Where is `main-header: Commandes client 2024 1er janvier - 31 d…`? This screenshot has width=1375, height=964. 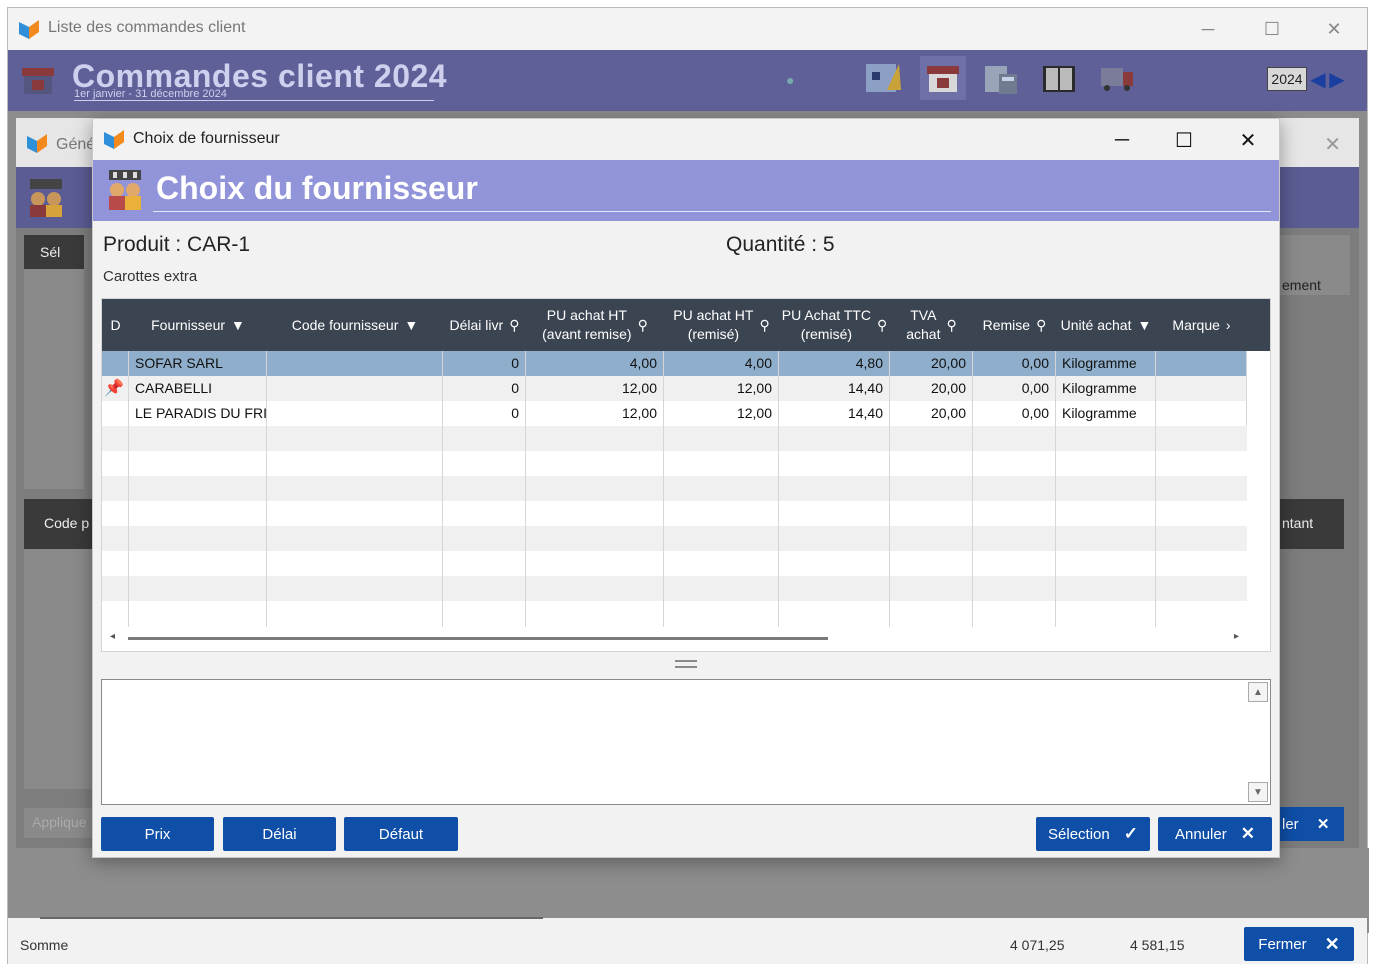 main-header: Commandes client 2024 1er janvier - 31 d… is located at coordinates (687, 80).